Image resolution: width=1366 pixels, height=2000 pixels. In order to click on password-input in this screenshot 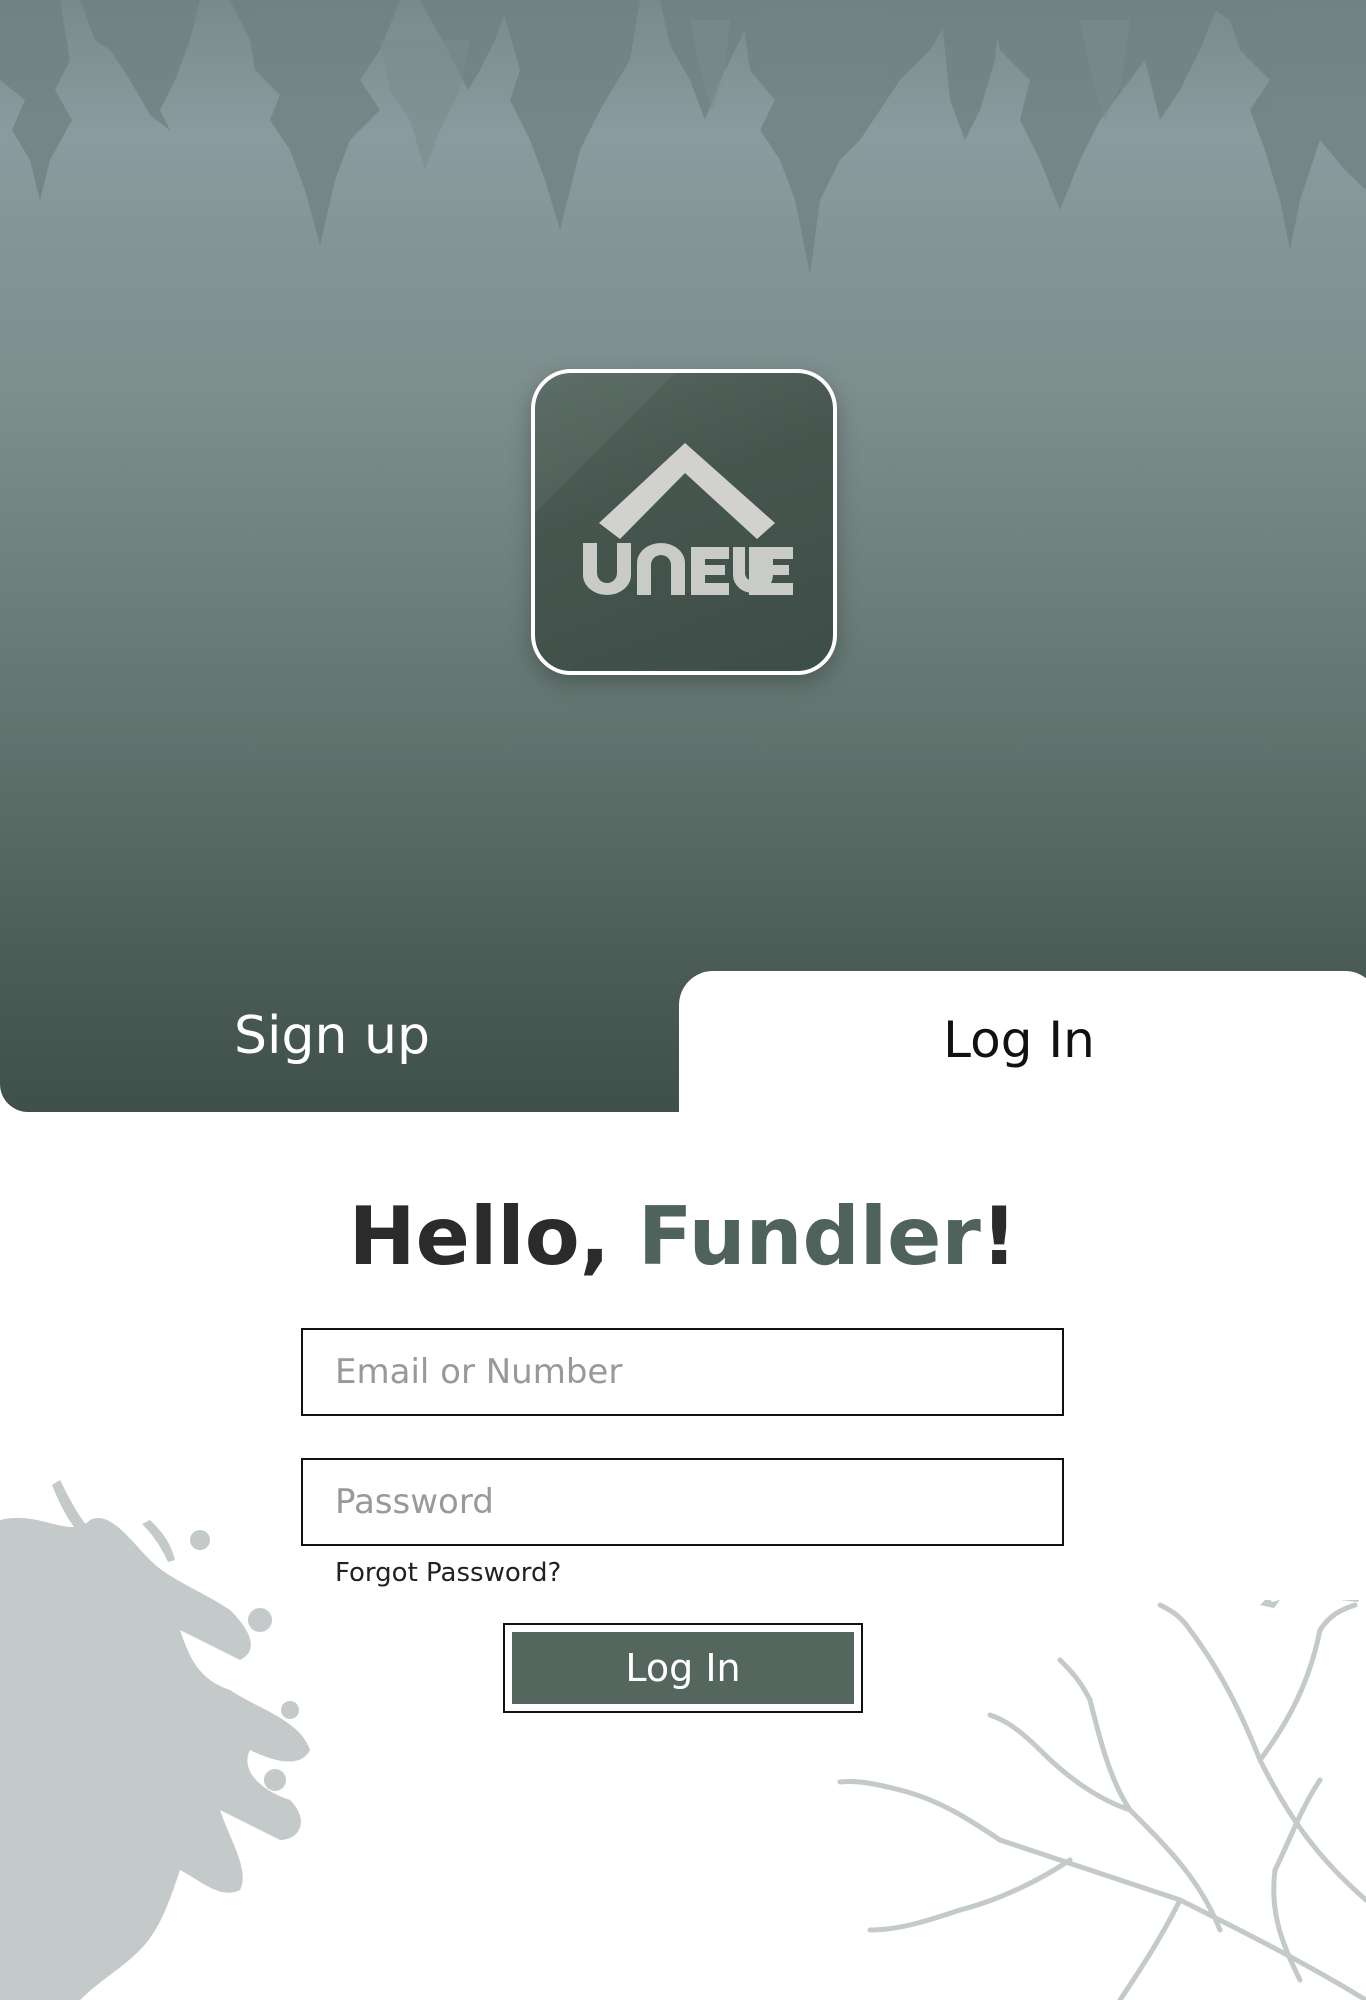, I will do `click(682, 1502)`.